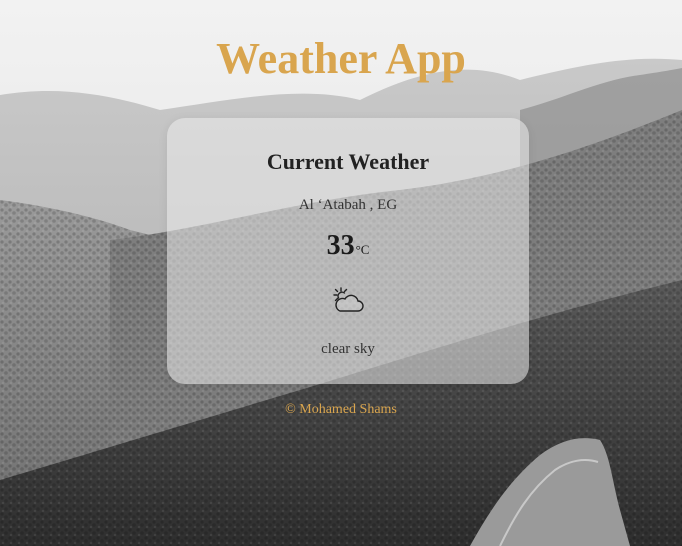  I want to click on partly-cloudy-sun-icon, so click(348, 299).